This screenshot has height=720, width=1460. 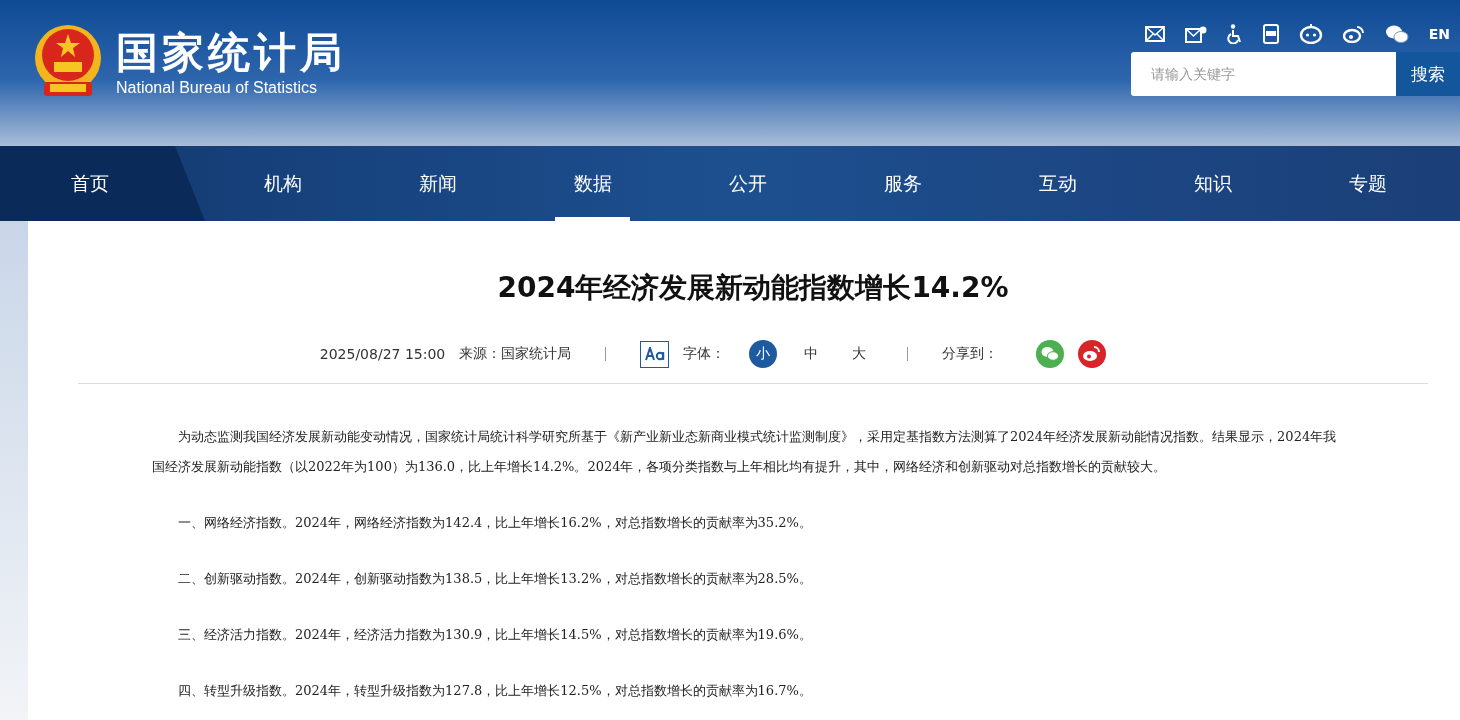 What do you see at coordinates (970, 354) in the screenshot?
I see `share-label: 分享到：` at bounding box center [970, 354].